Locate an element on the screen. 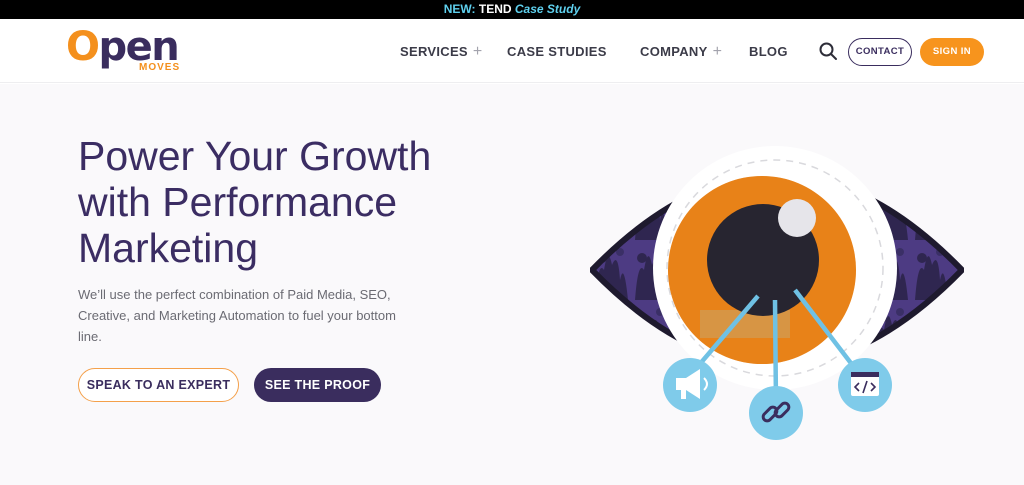  logo: Open MOVES is located at coordinates (131, 53).